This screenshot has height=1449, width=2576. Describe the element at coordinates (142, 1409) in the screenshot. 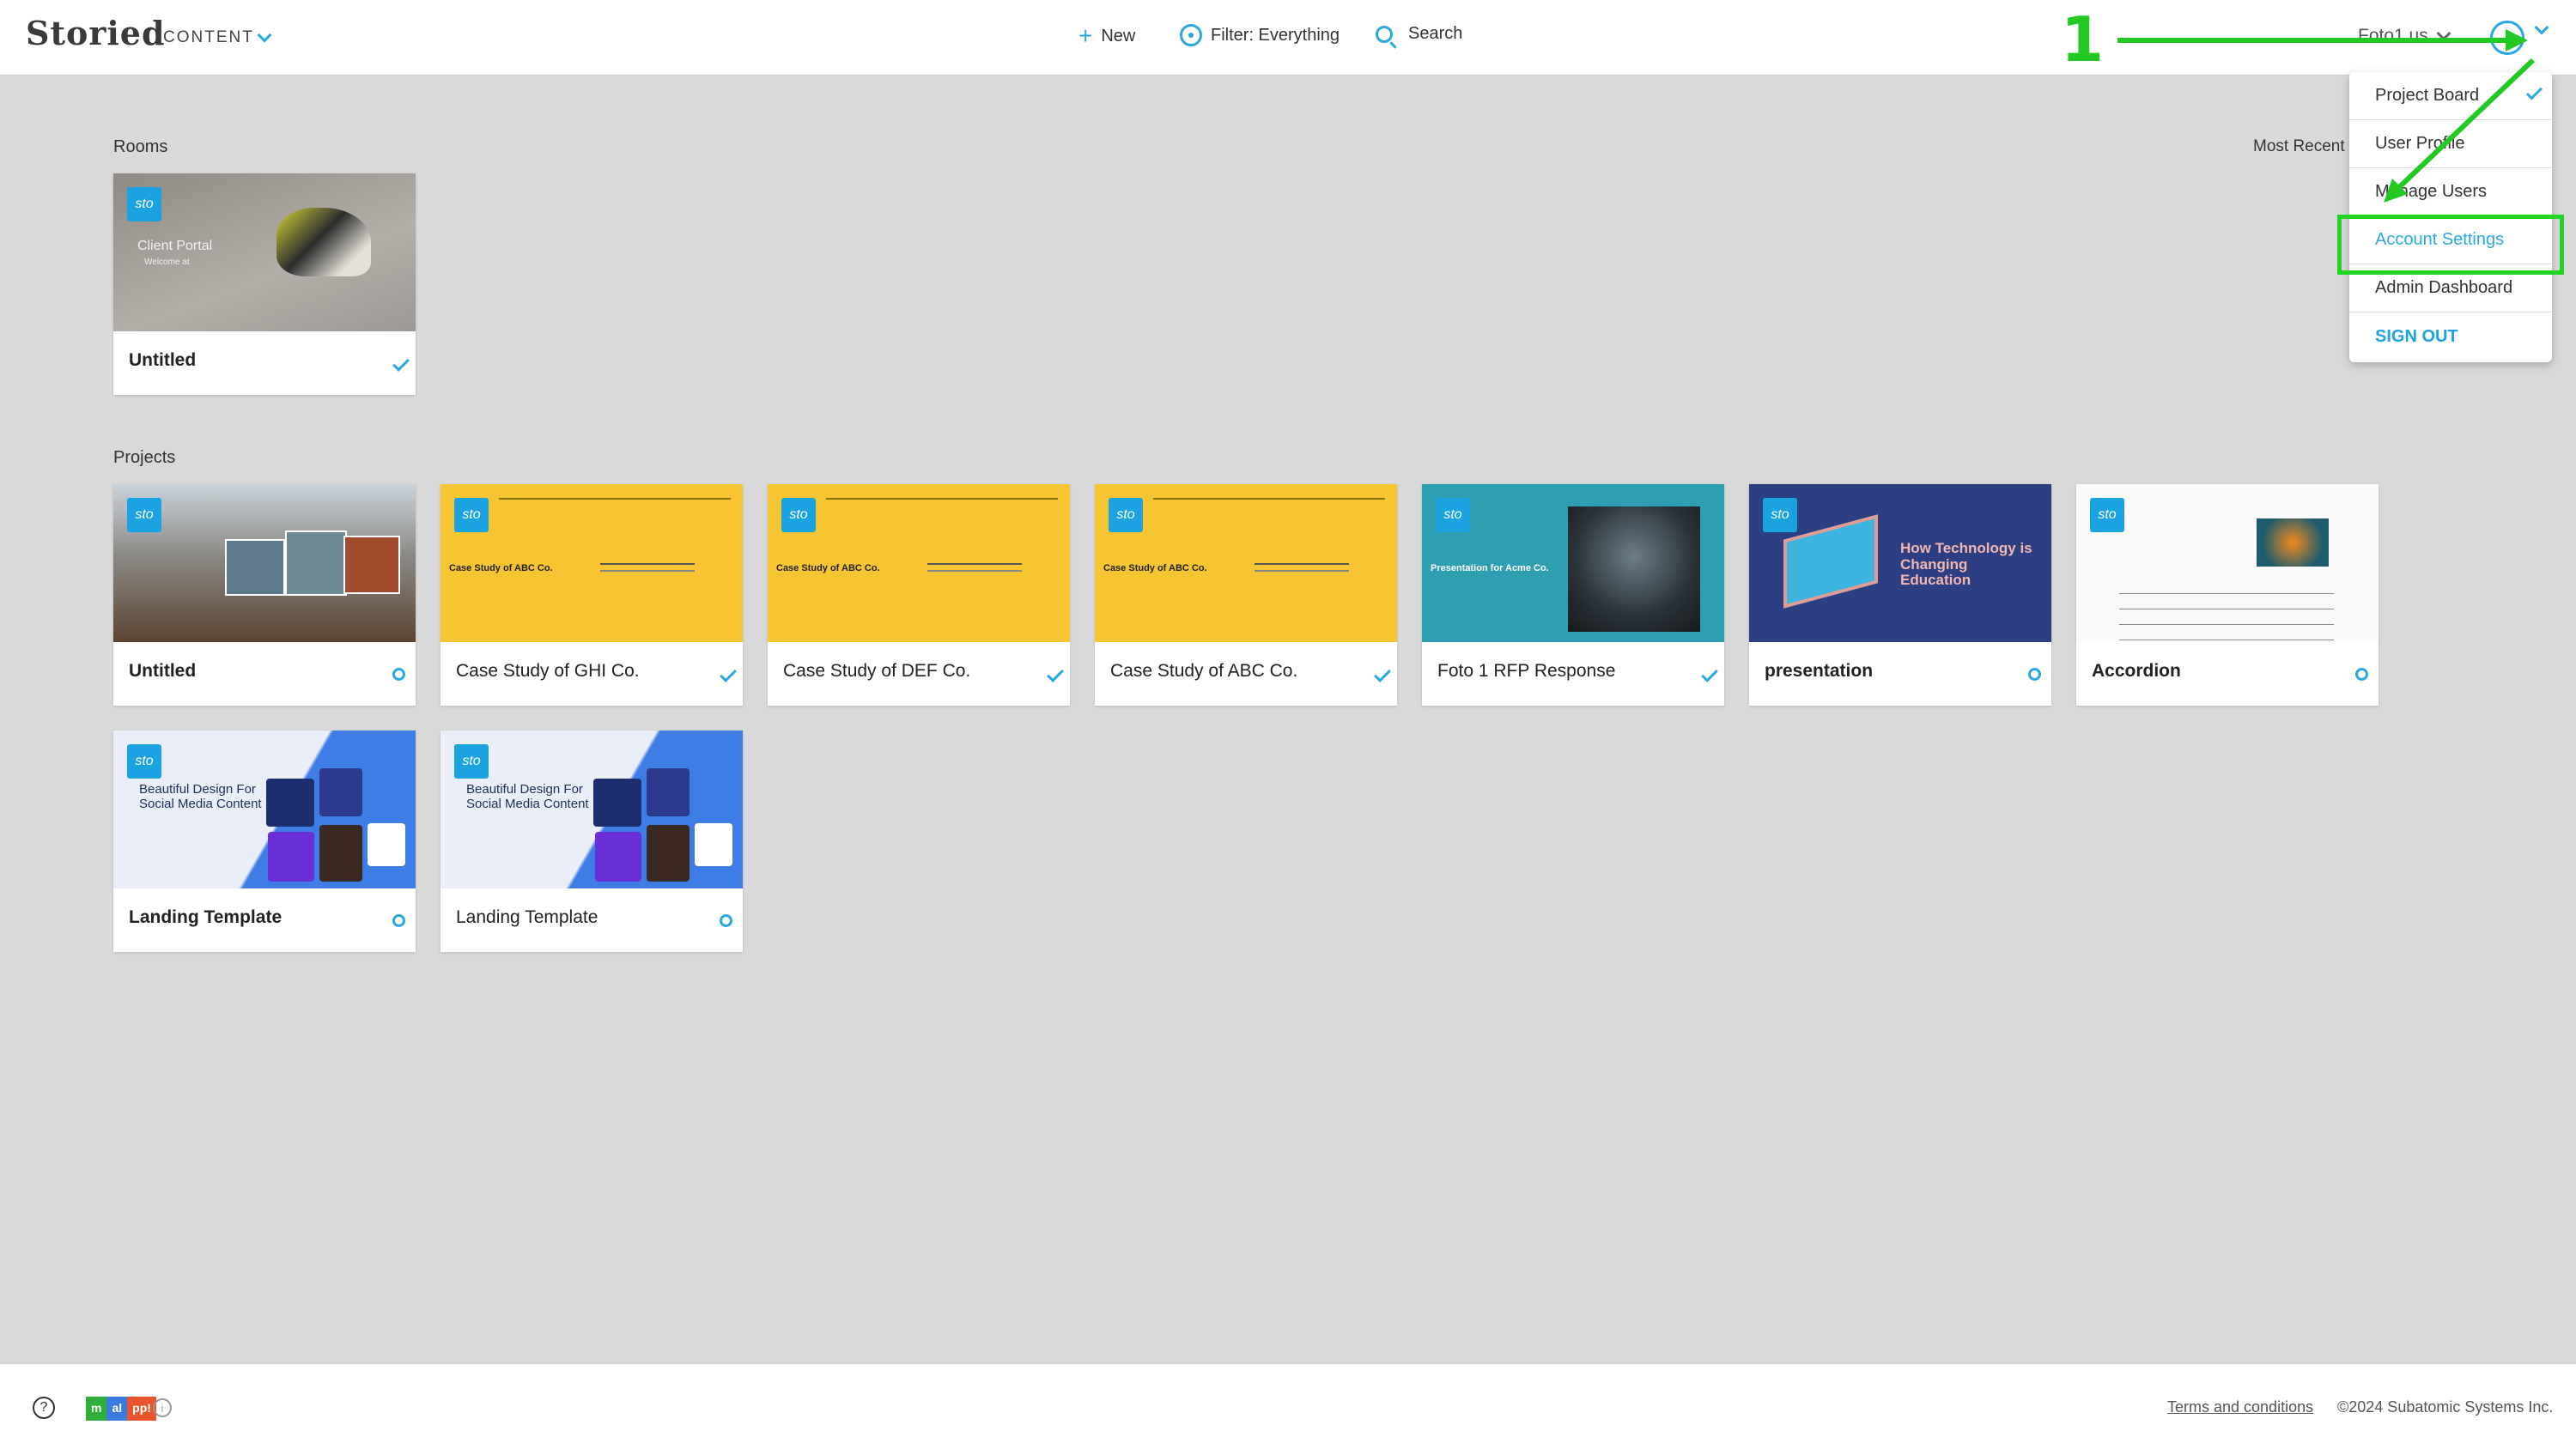

I see `badge-part: pp!` at that location.